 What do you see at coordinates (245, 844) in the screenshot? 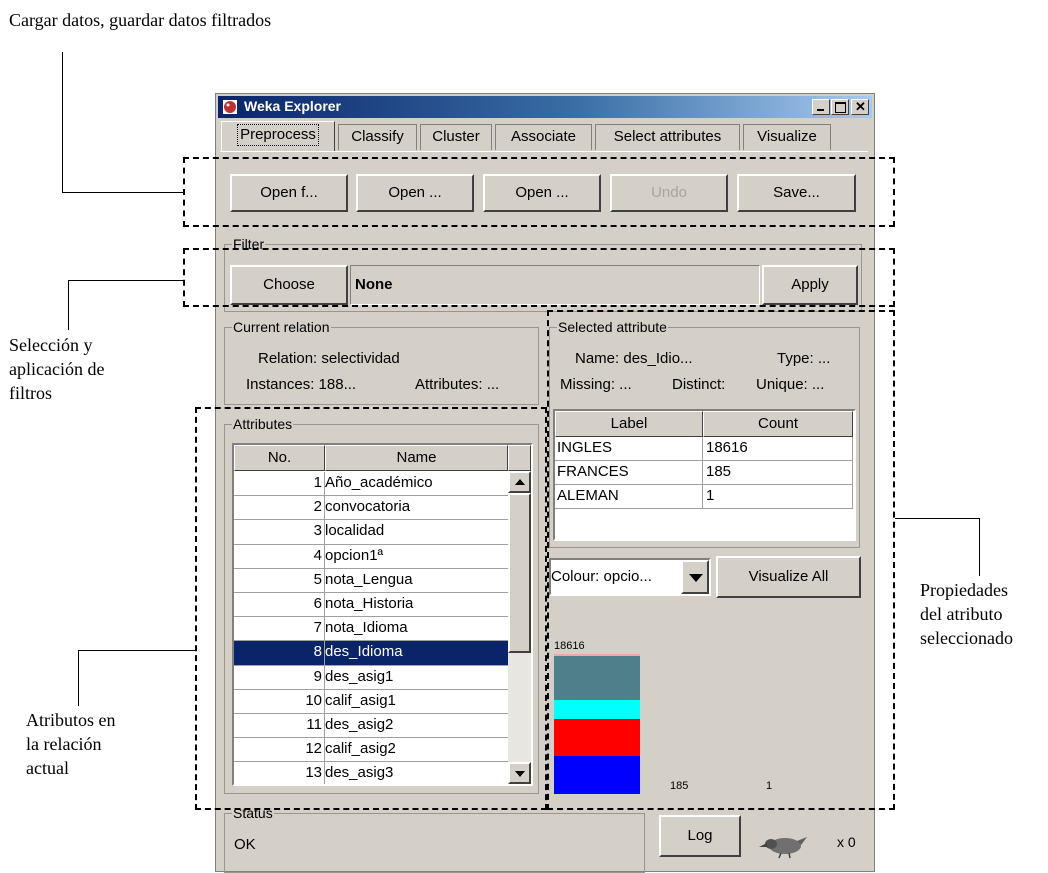
I see `status-text: OK` at bounding box center [245, 844].